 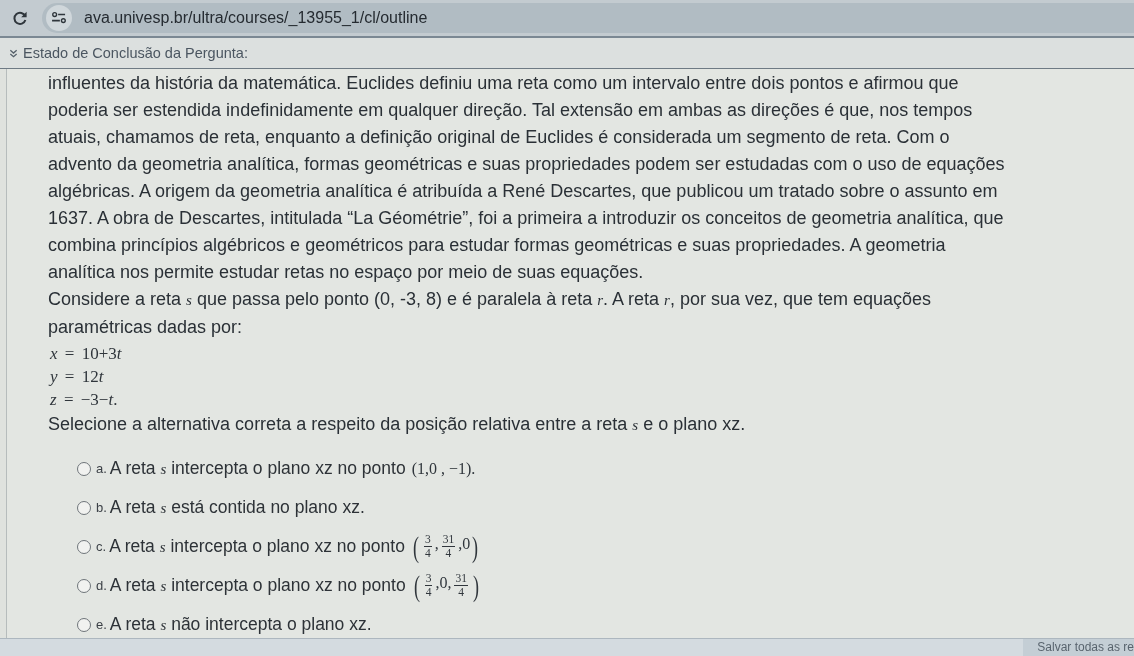 What do you see at coordinates (135, 53) in the screenshot?
I see `status-label: Estado de Conclusão da Pergunta:` at bounding box center [135, 53].